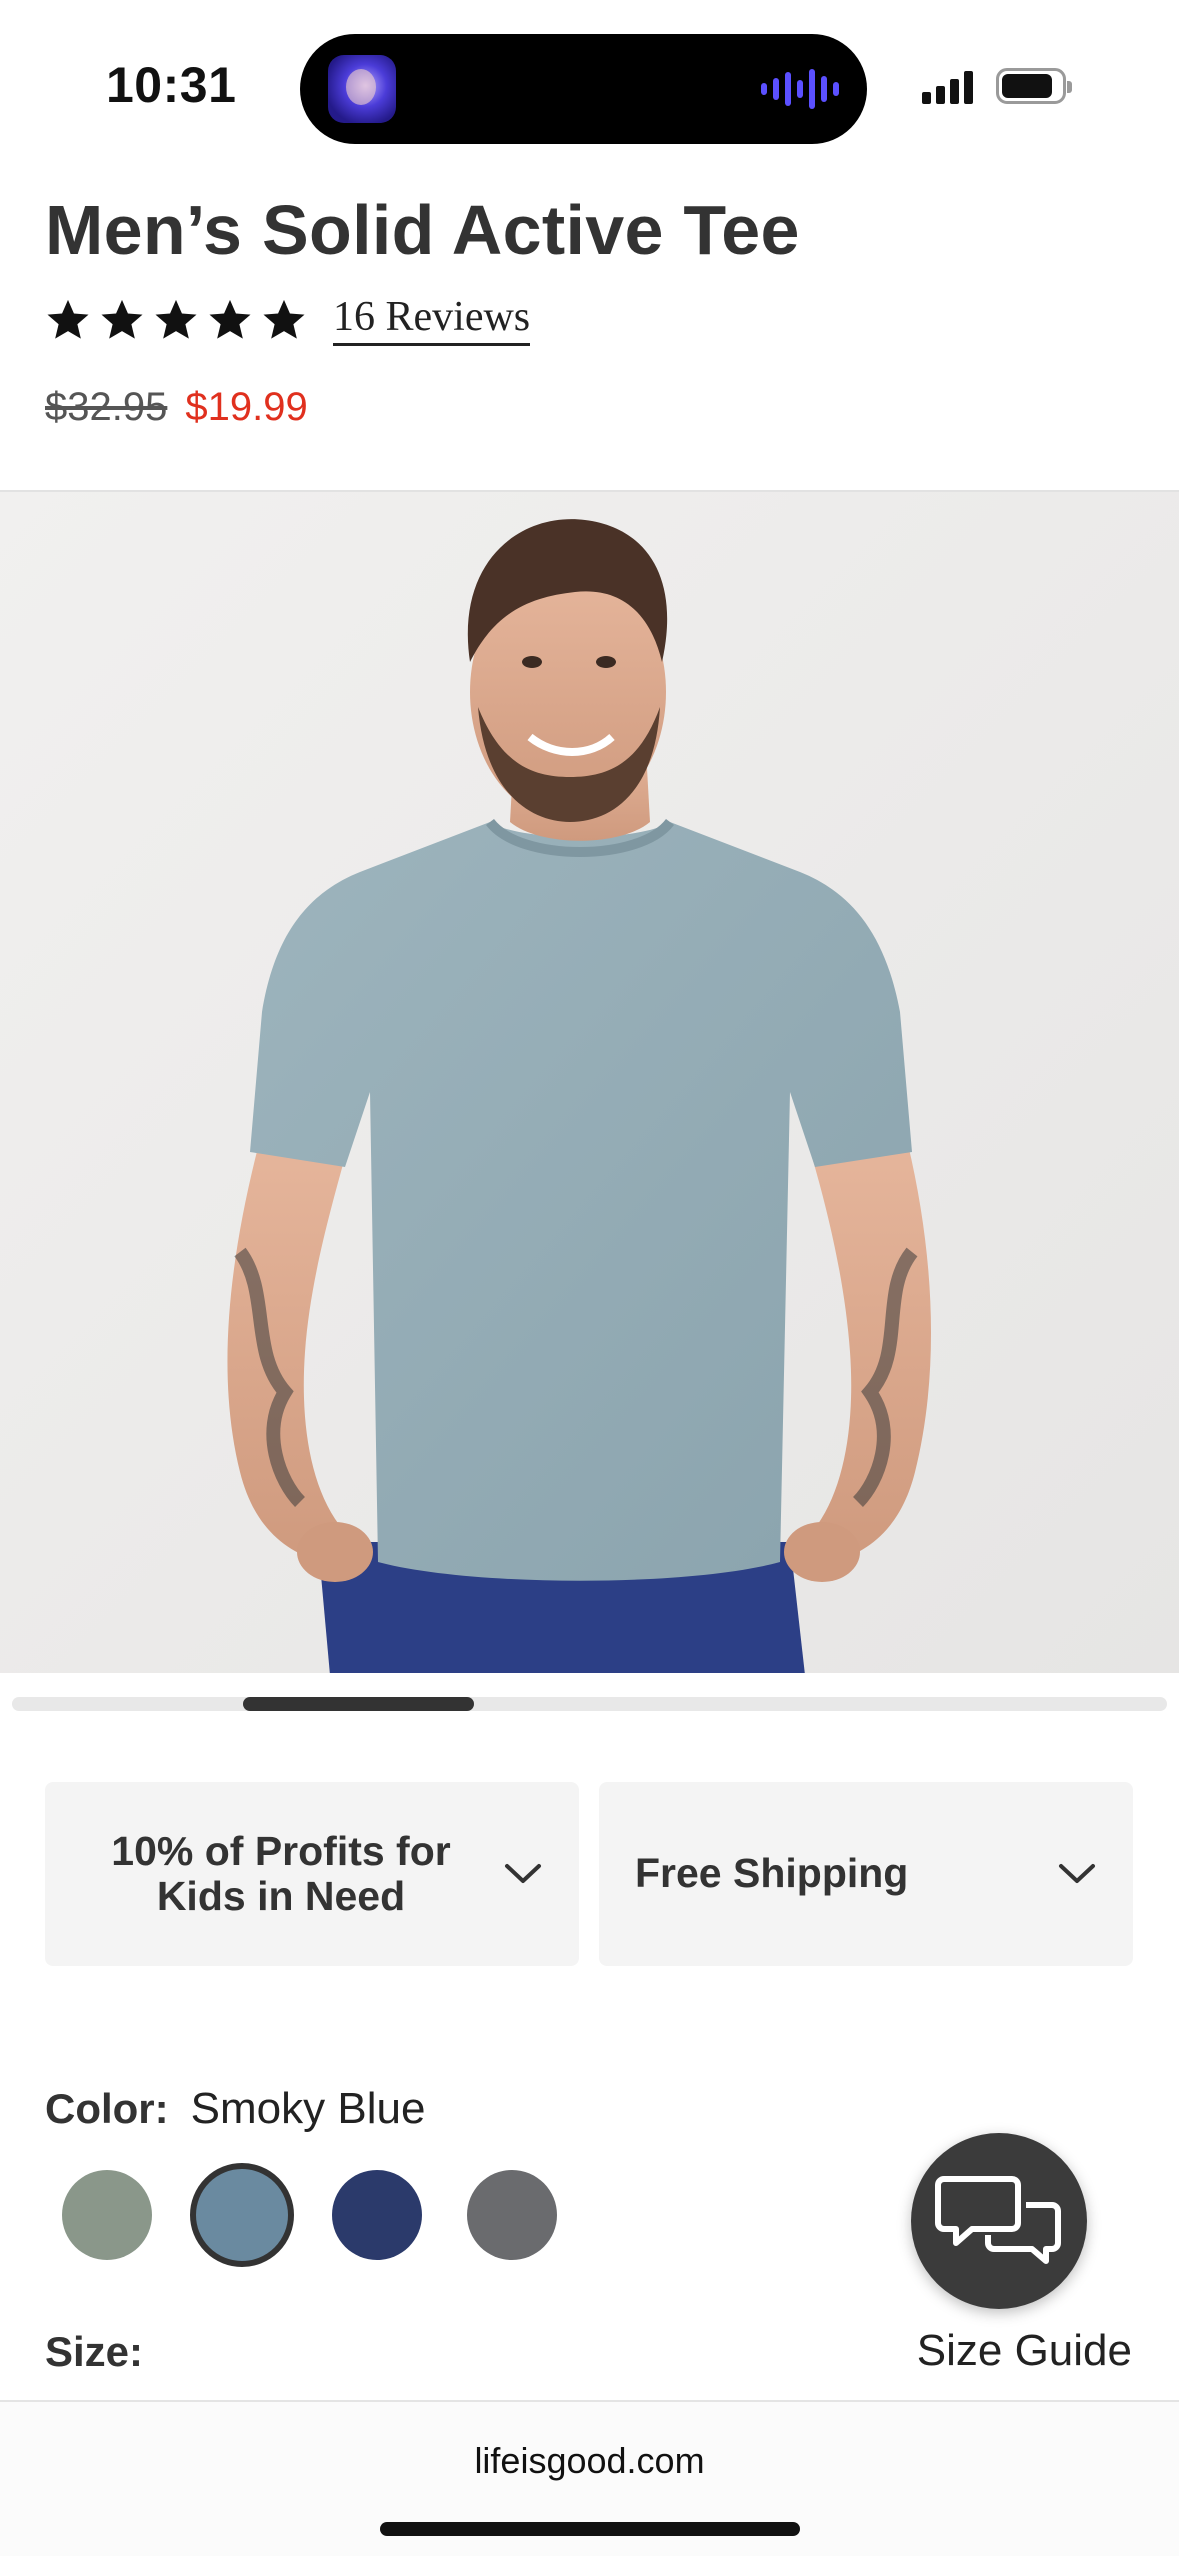 The height and width of the screenshot is (2556, 1179). What do you see at coordinates (947, 87) in the screenshot?
I see `cellular-signal-icon` at bounding box center [947, 87].